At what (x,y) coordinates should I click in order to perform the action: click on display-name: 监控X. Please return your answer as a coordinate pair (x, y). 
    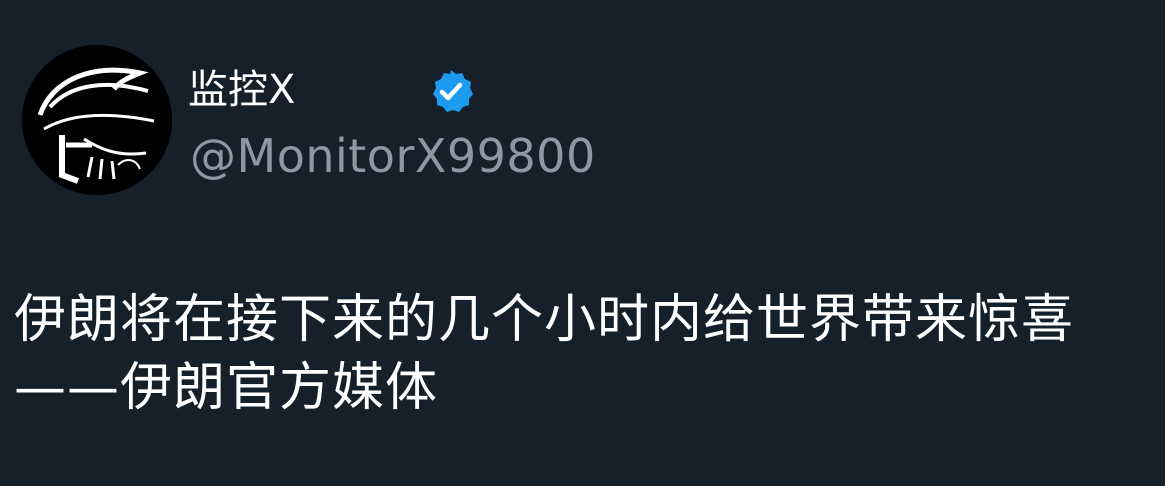
    Looking at the image, I should click on (241, 90).